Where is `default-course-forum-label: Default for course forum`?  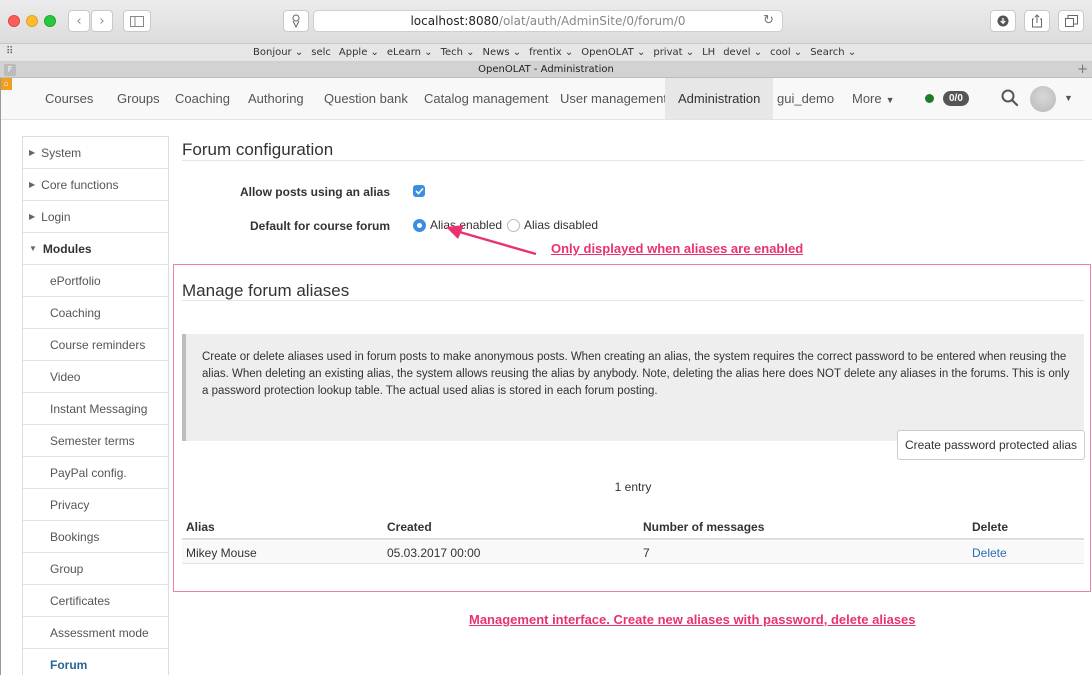 default-course-forum-label: Default for course forum is located at coordinates (319, 226).